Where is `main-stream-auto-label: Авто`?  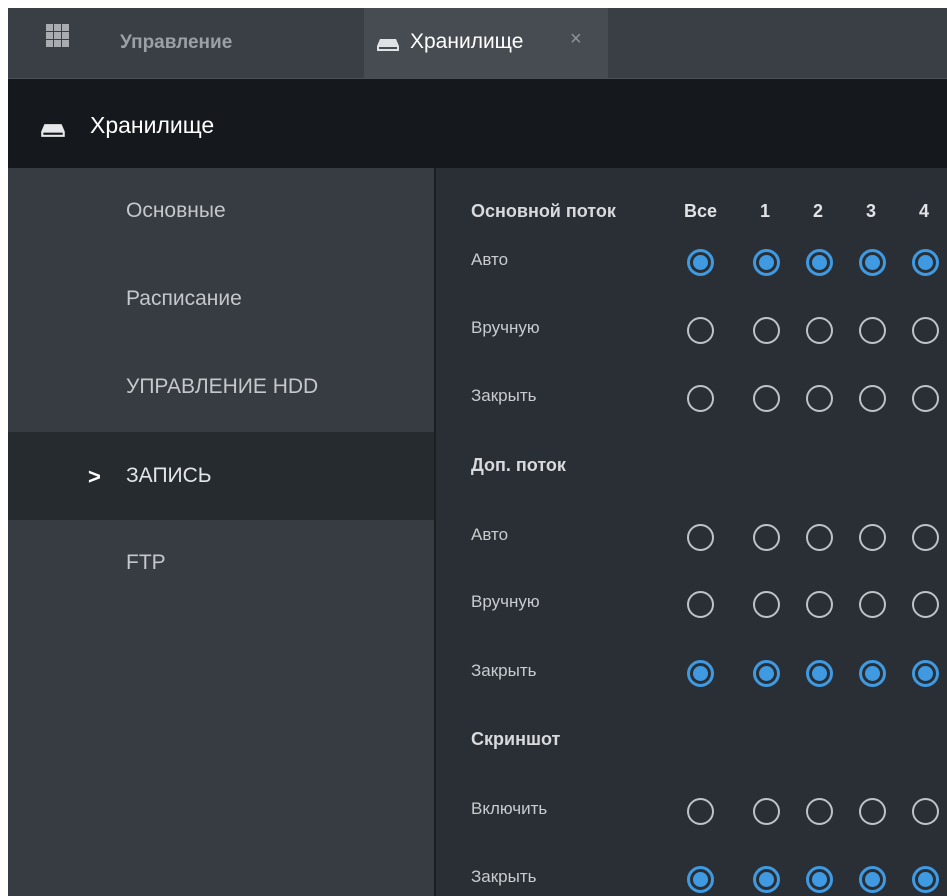 main-stream-auto-label: Авто is located at coordinates (490, 259).